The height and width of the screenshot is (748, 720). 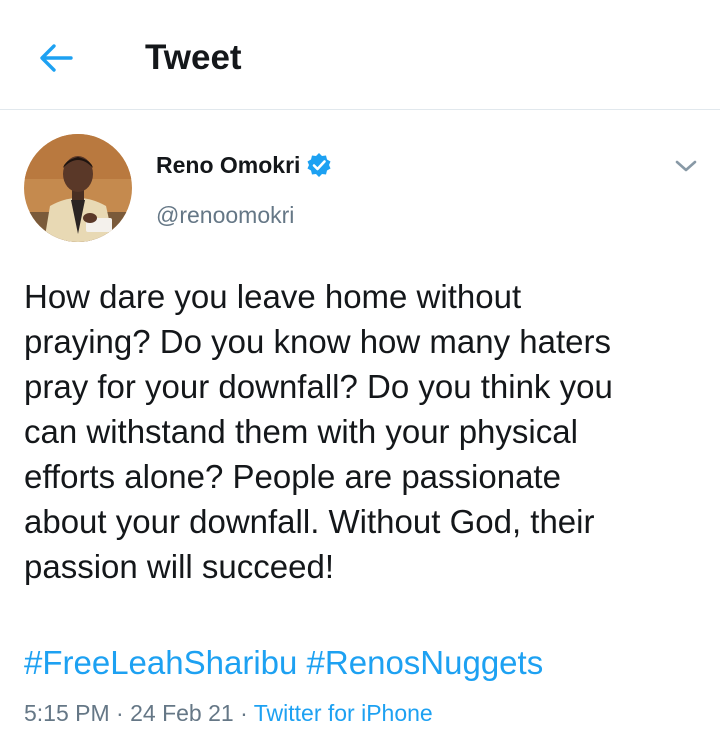 I want to click on author-name: Reno Omokri, so click(x=228, y=165).